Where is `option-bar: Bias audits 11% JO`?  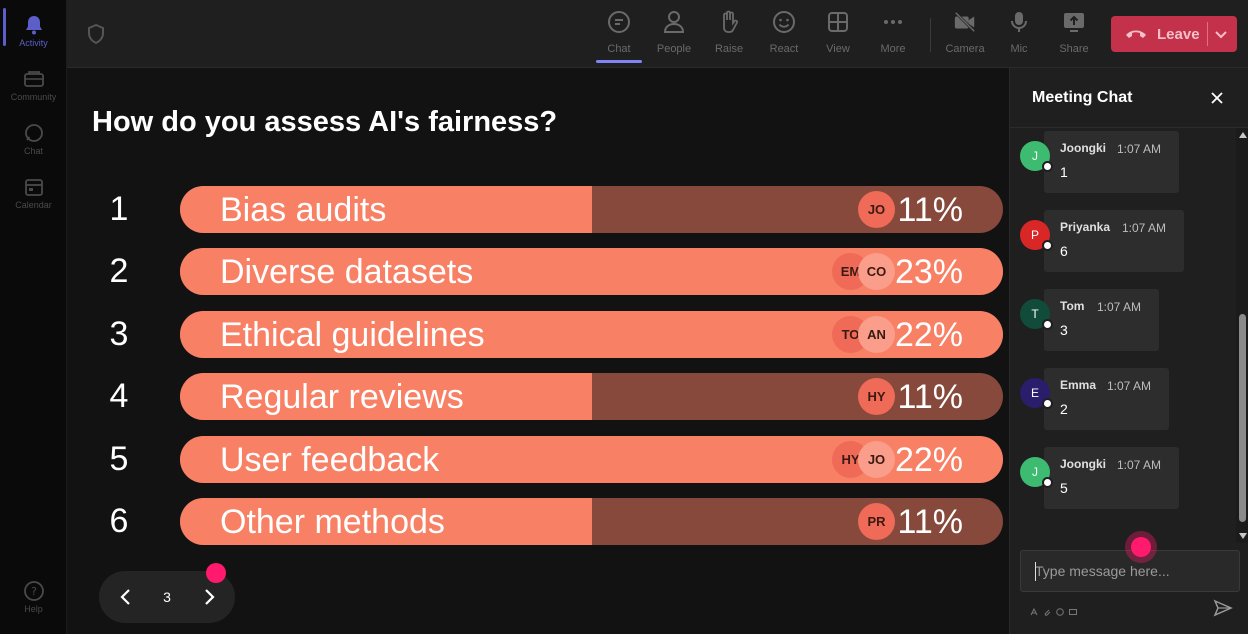
option-bar: Bias audits 11% JO is located at coordinates (591, 209).